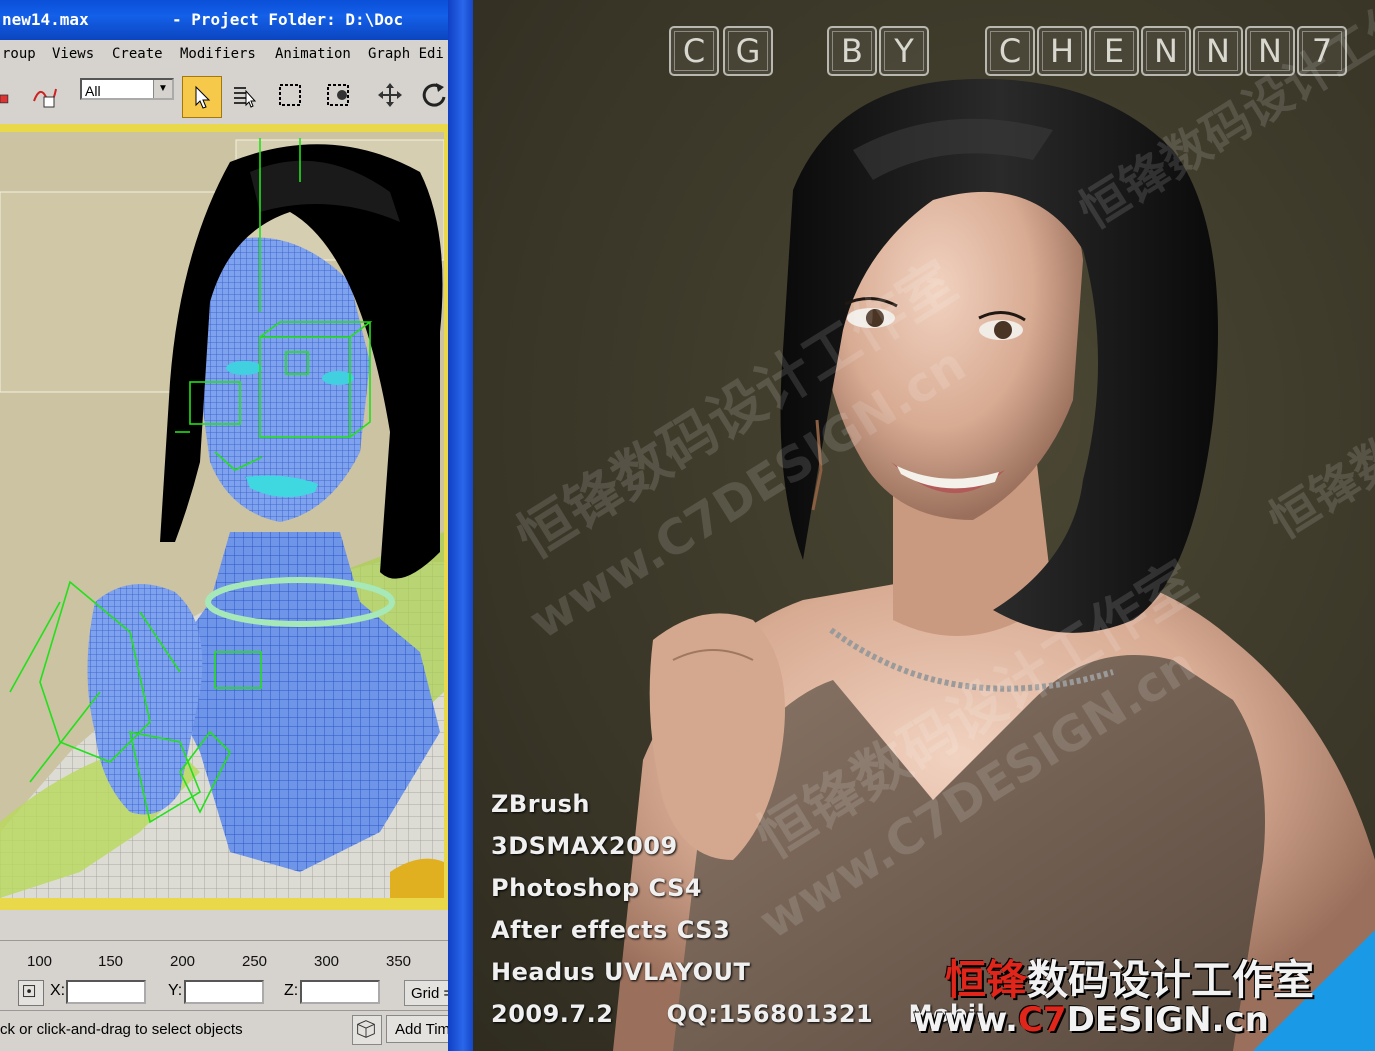  I want to click on title-tile: H, so click(1062, 51).